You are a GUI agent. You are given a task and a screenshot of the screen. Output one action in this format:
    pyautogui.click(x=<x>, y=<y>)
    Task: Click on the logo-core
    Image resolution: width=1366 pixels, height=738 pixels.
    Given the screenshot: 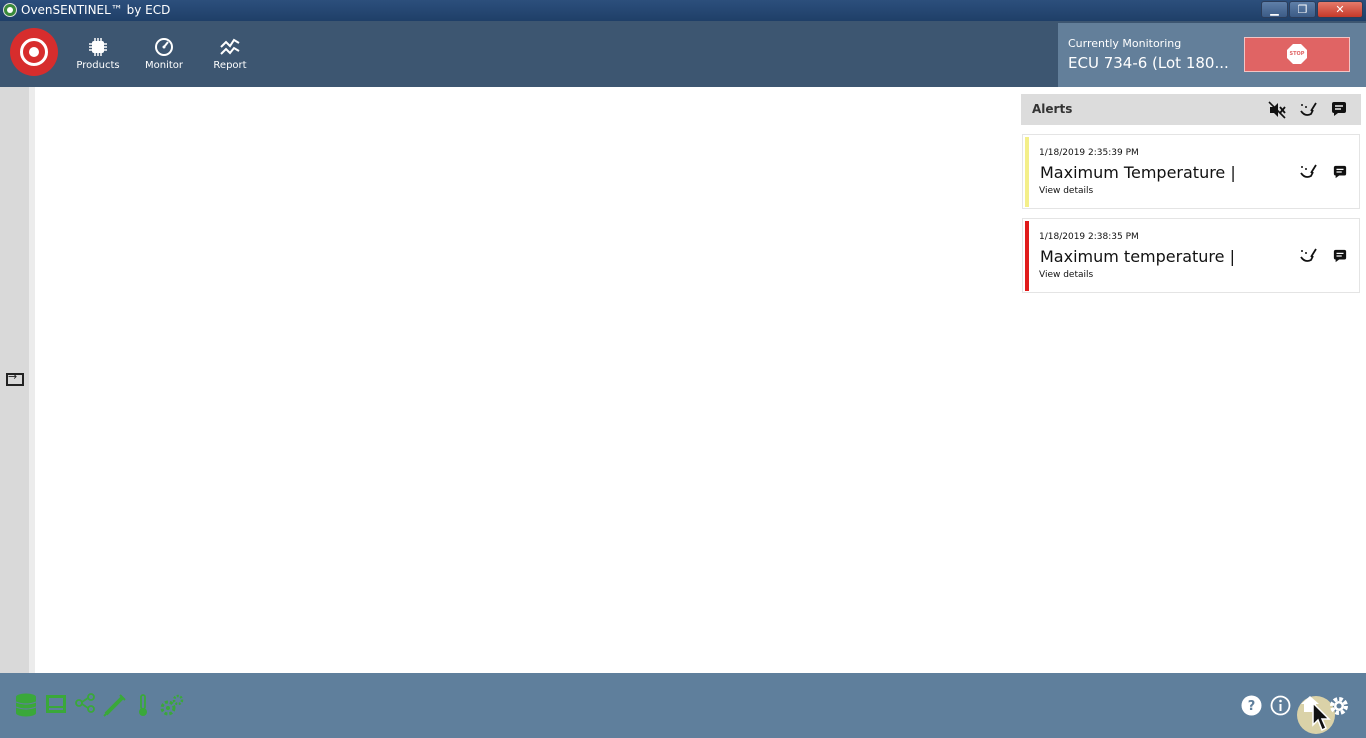 What is the action you would take?
    pyautogui.click(x=34, y=52)
    